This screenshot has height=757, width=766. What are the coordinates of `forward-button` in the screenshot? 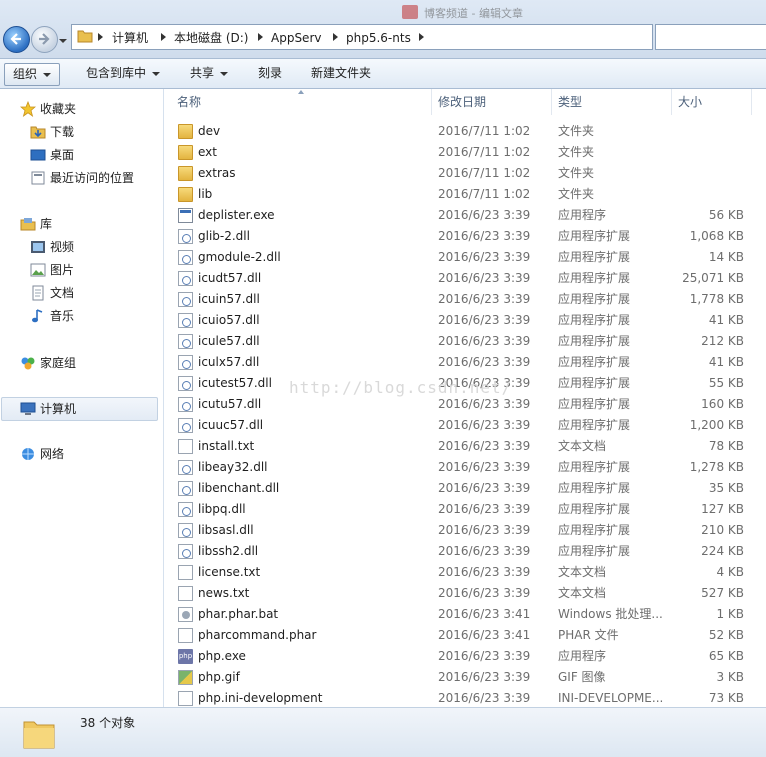 It's located at (44, 39).